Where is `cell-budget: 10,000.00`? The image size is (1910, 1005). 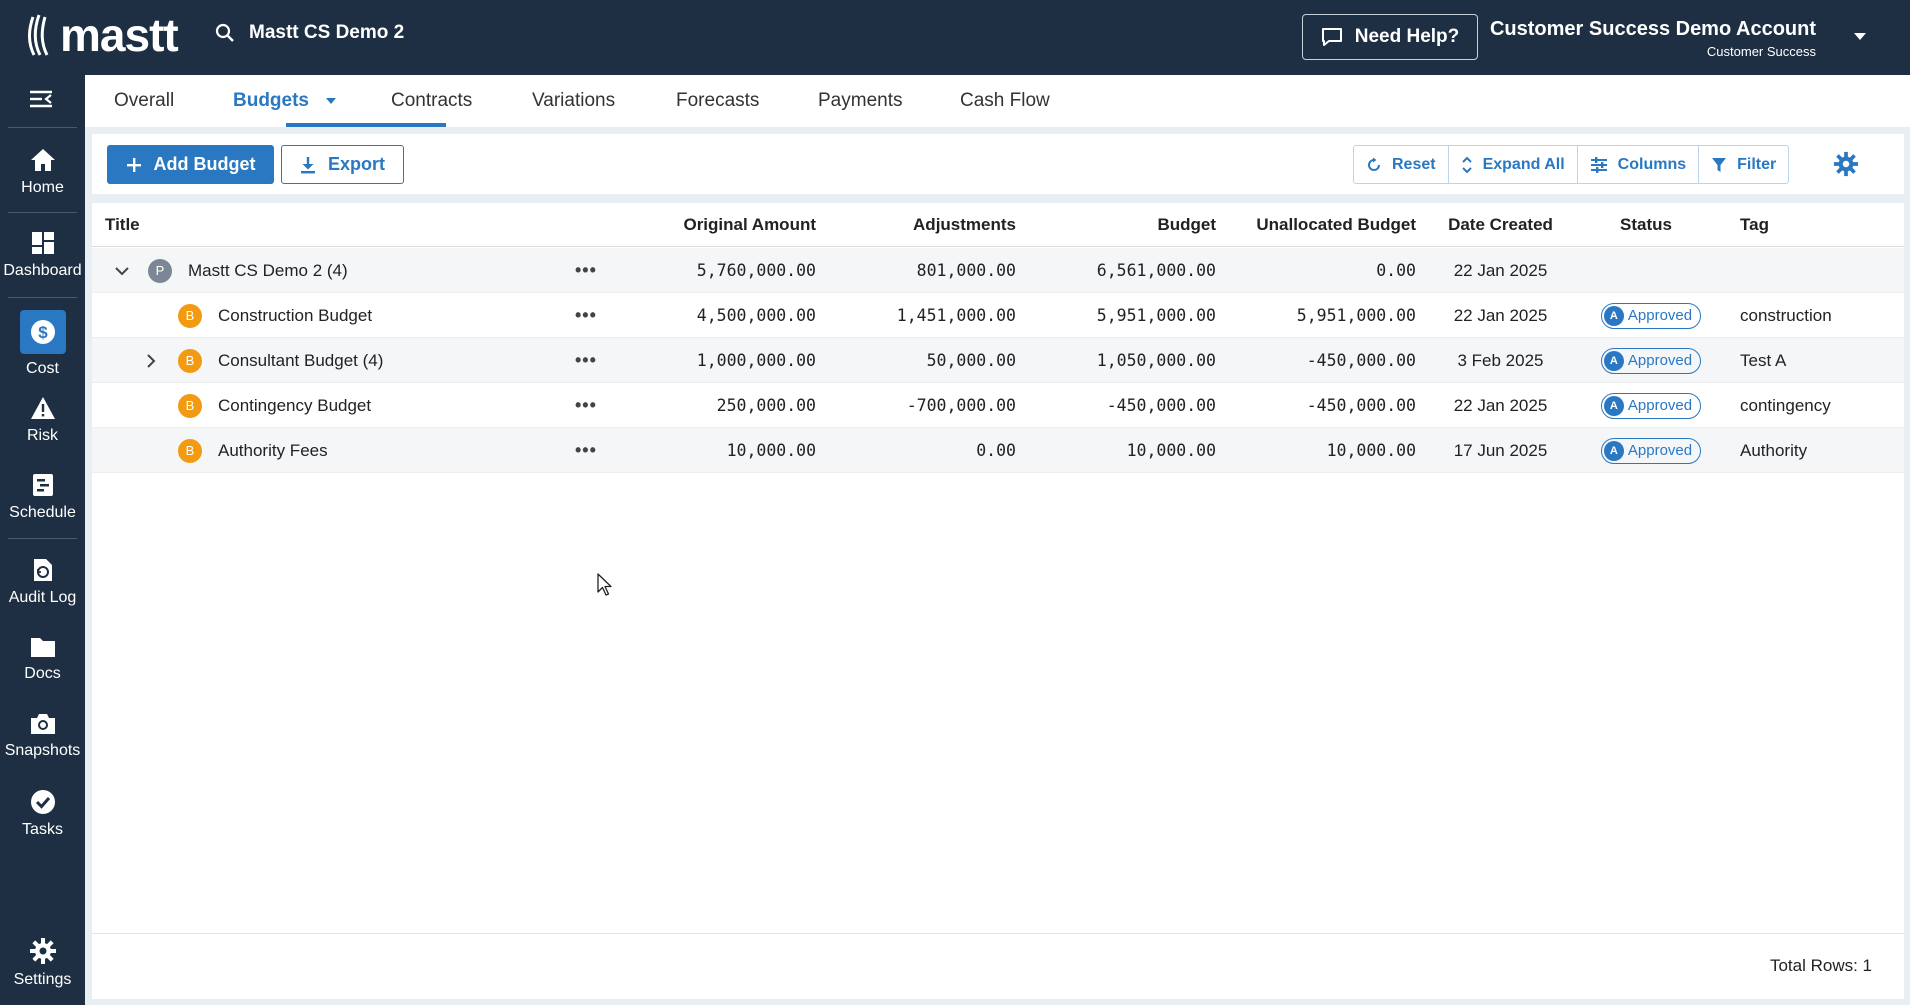
cell-budget: 10,000.00 is located at coordinates (1171, 450).